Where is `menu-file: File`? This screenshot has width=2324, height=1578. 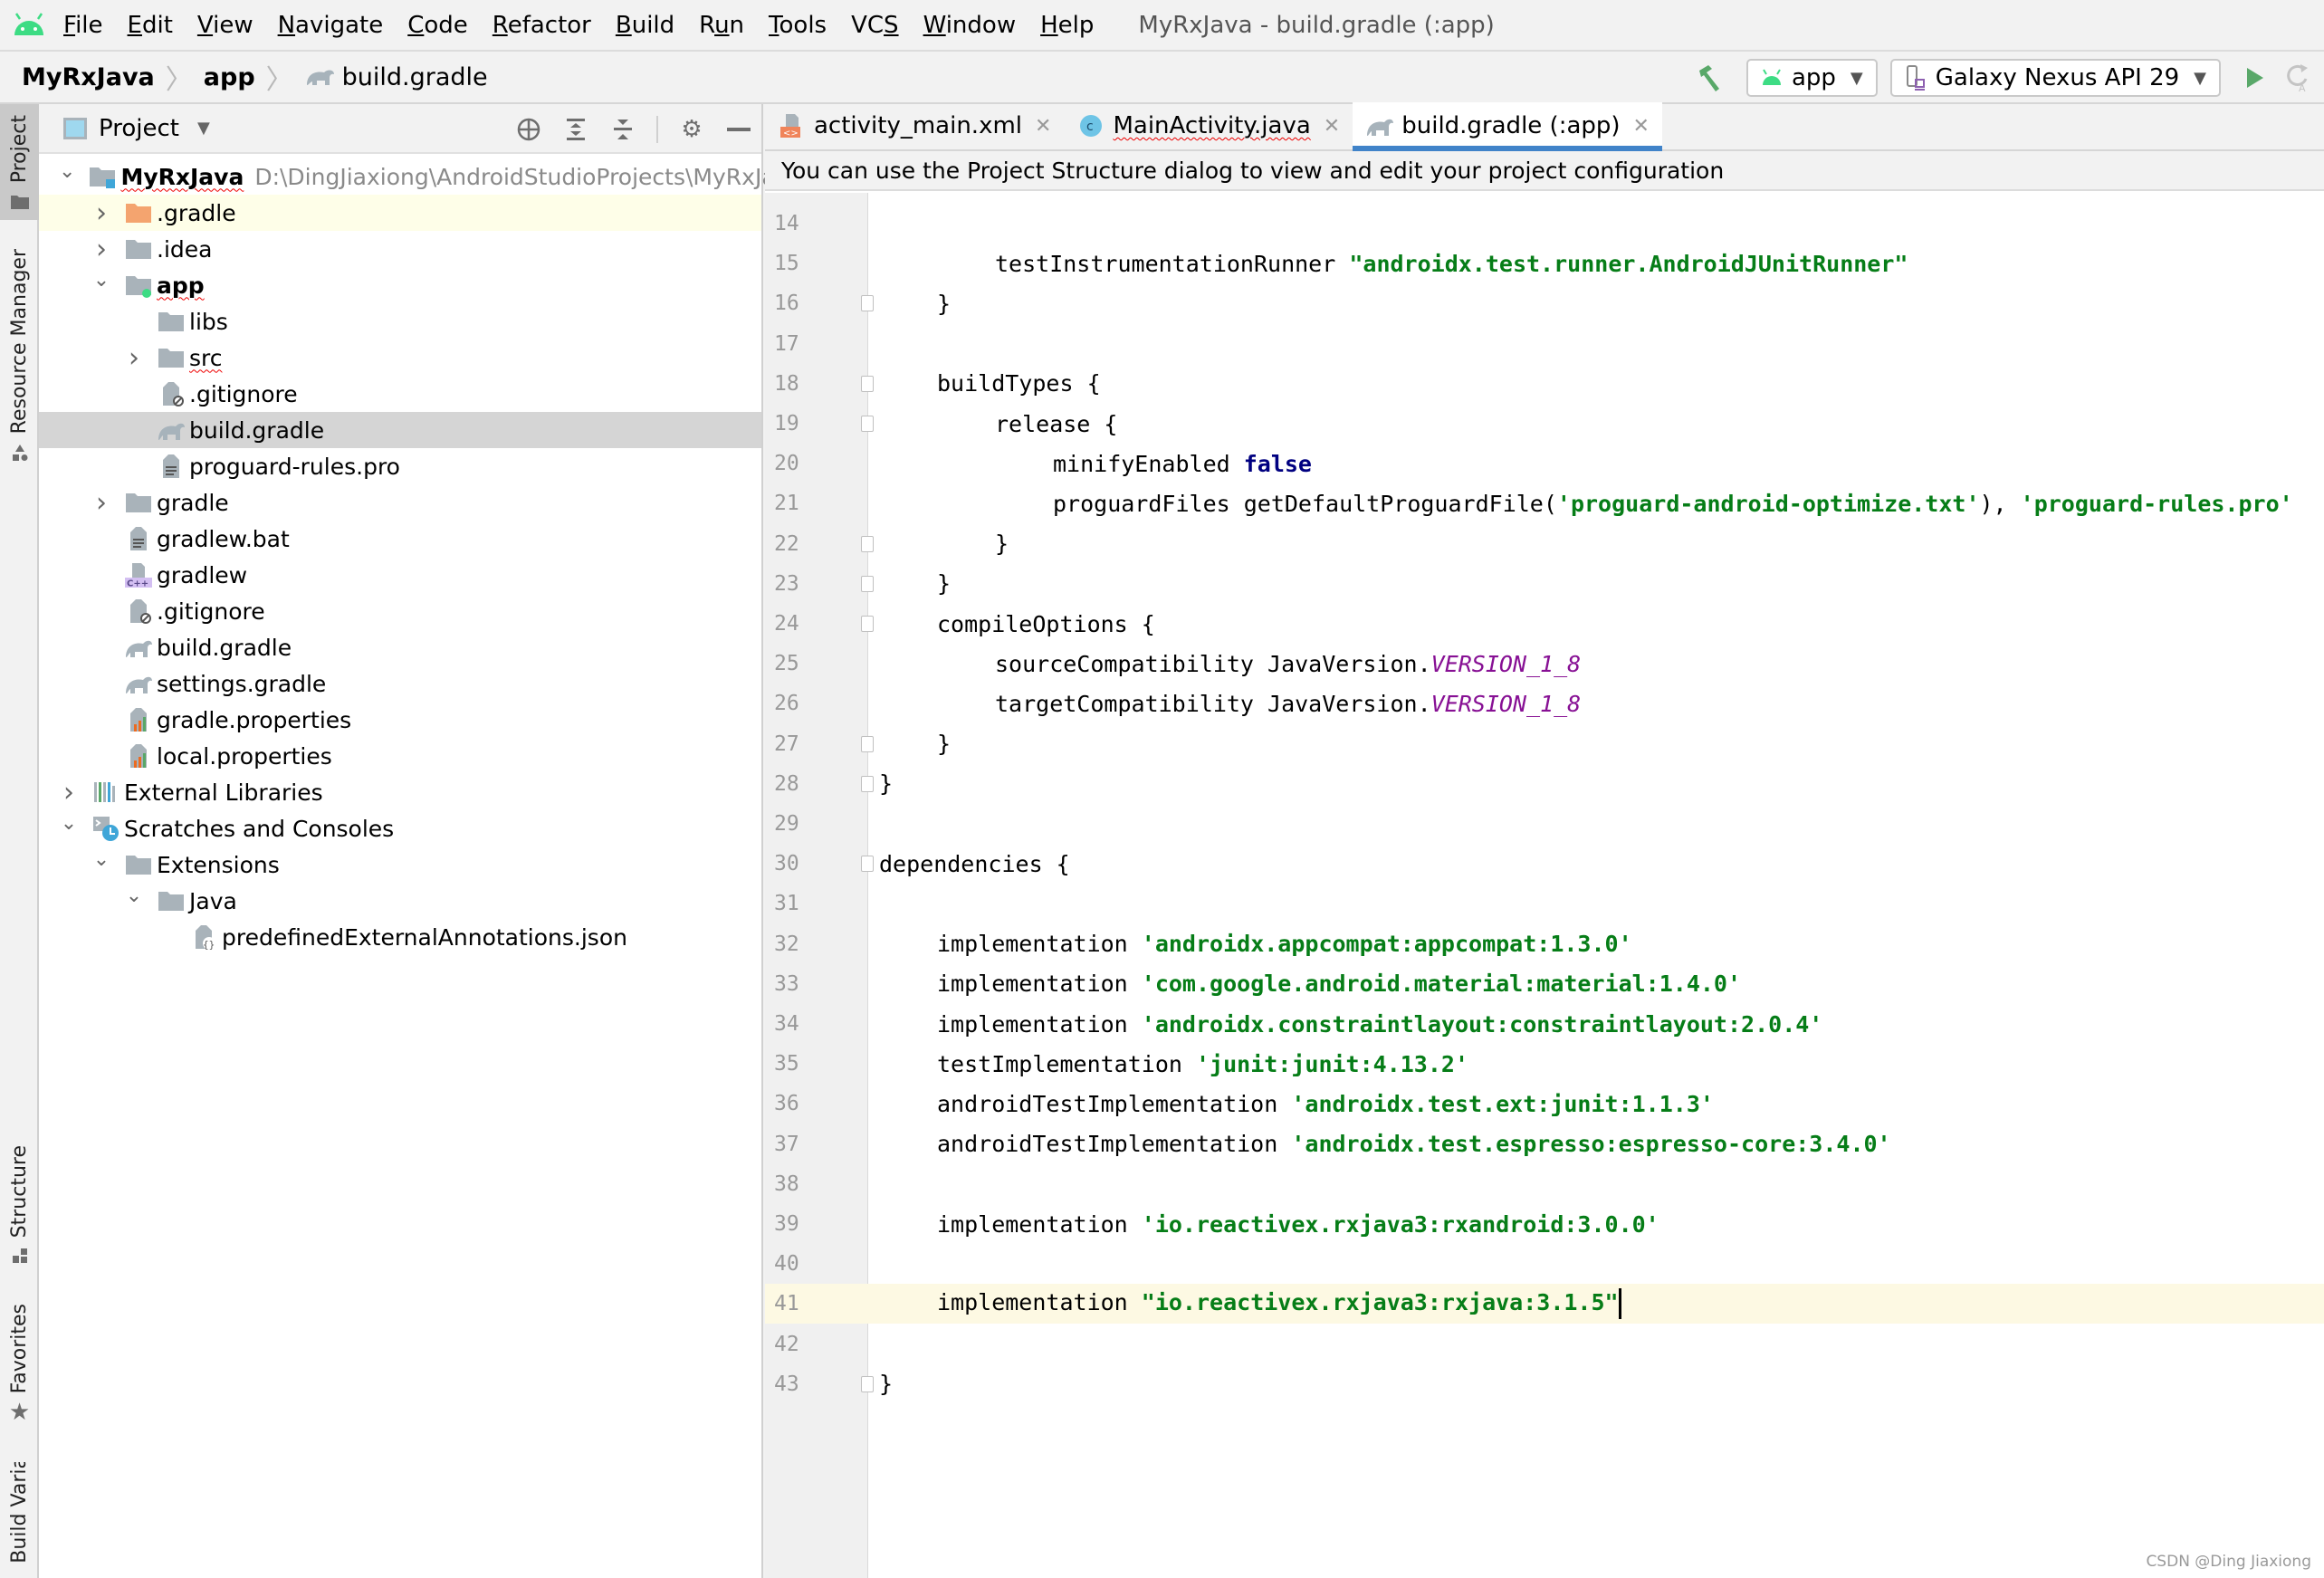
menu-file: File is located at coordinates (83, 25).